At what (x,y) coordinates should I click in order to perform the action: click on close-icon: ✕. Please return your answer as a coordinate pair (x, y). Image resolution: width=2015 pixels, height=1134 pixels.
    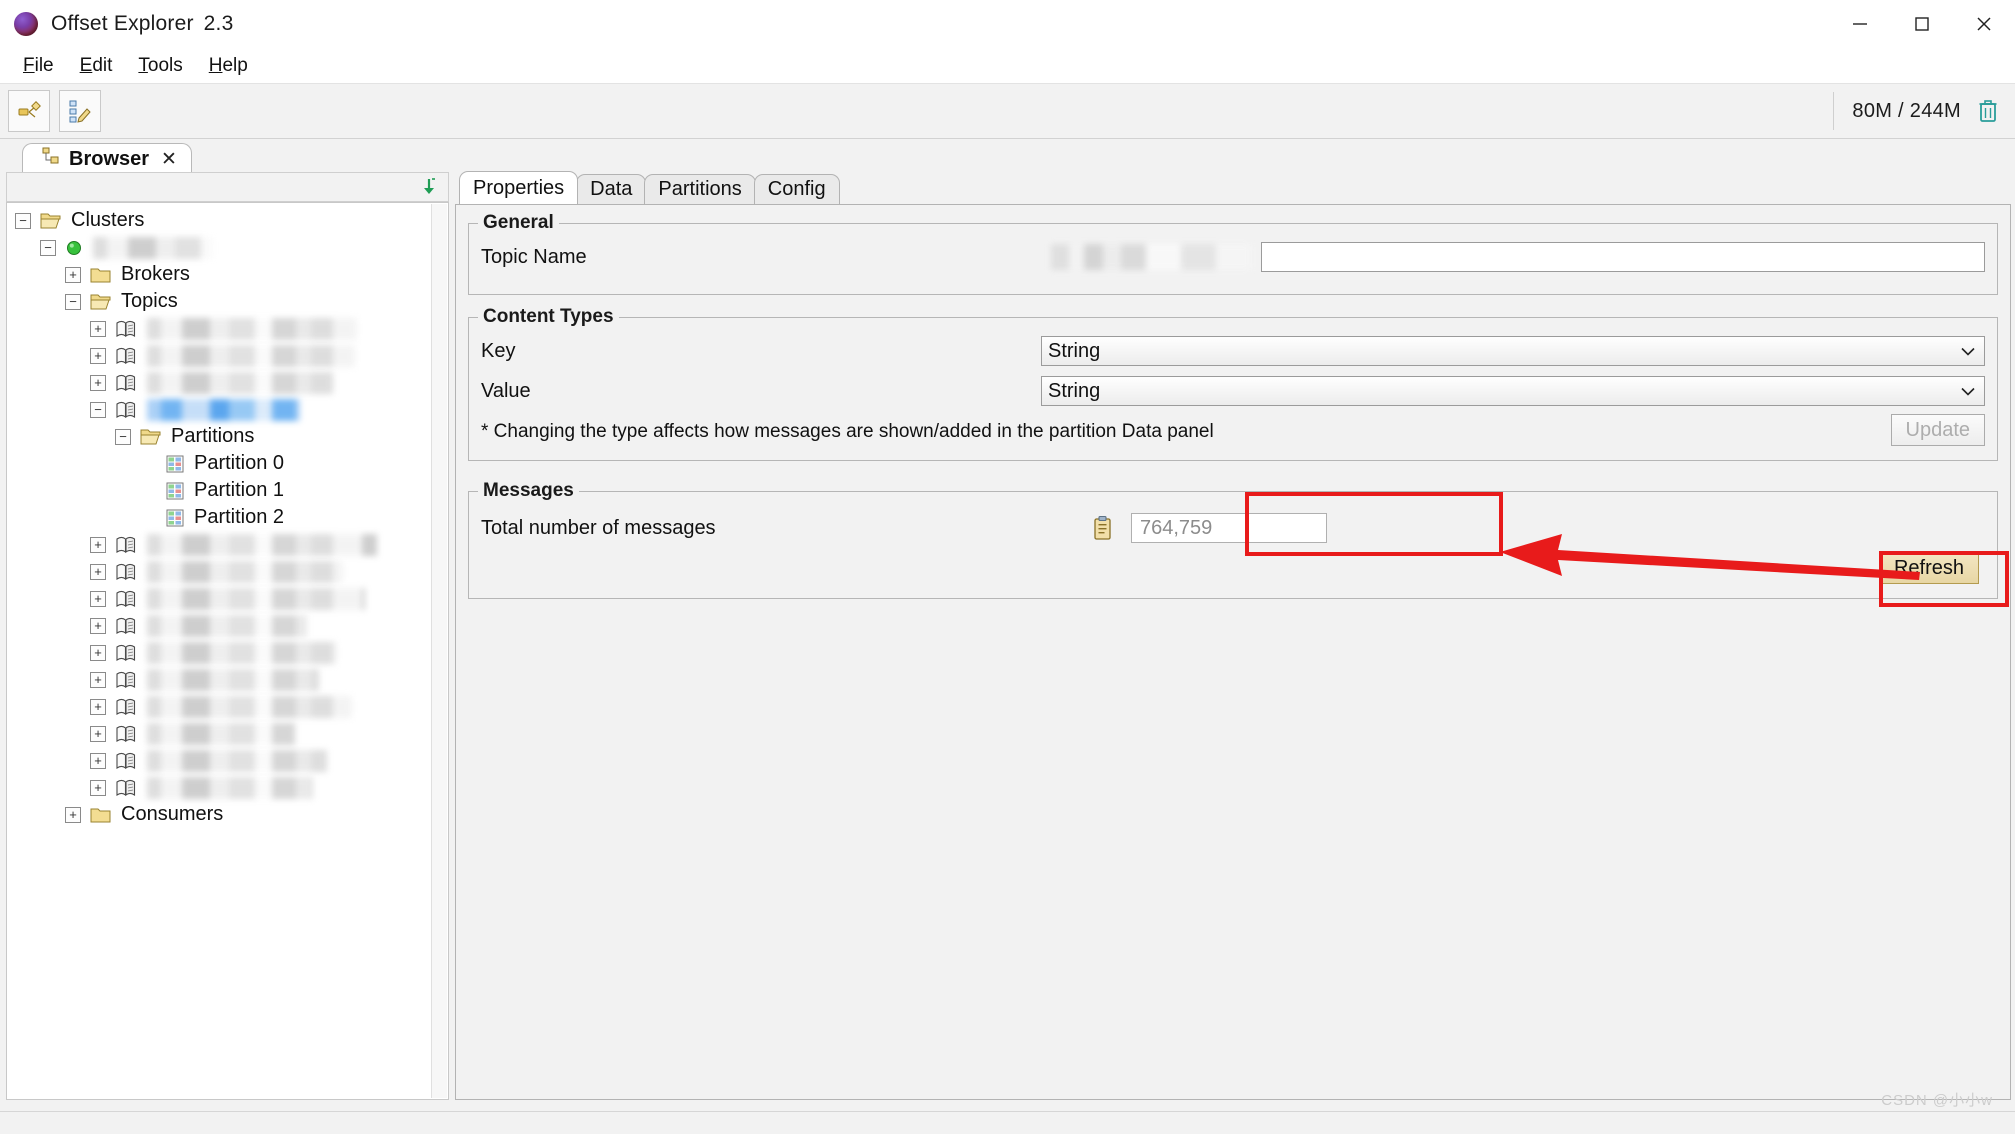
    Looking at the image, I should click on (169, 159).